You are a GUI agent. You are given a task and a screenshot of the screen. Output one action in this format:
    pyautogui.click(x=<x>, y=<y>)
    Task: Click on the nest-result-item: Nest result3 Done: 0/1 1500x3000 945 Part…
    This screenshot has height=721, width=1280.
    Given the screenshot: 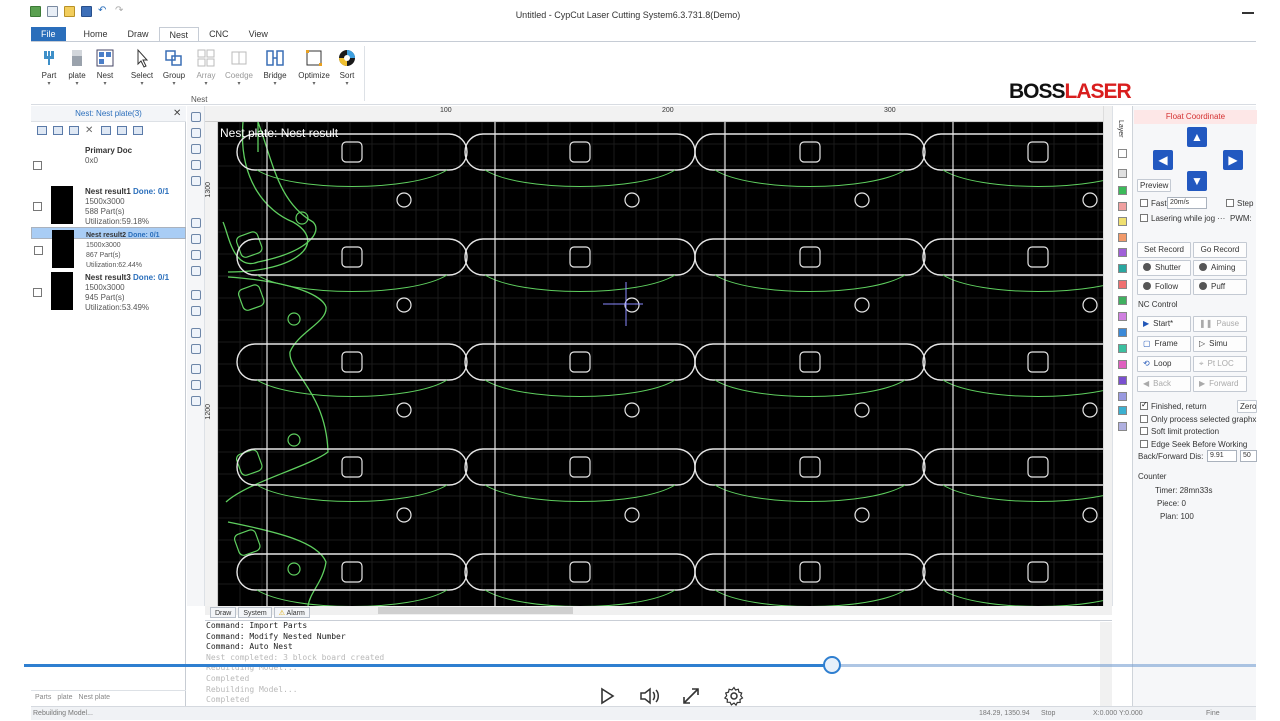 What is the action you would take?
    pyautogui.click(x=108, y=292)
    